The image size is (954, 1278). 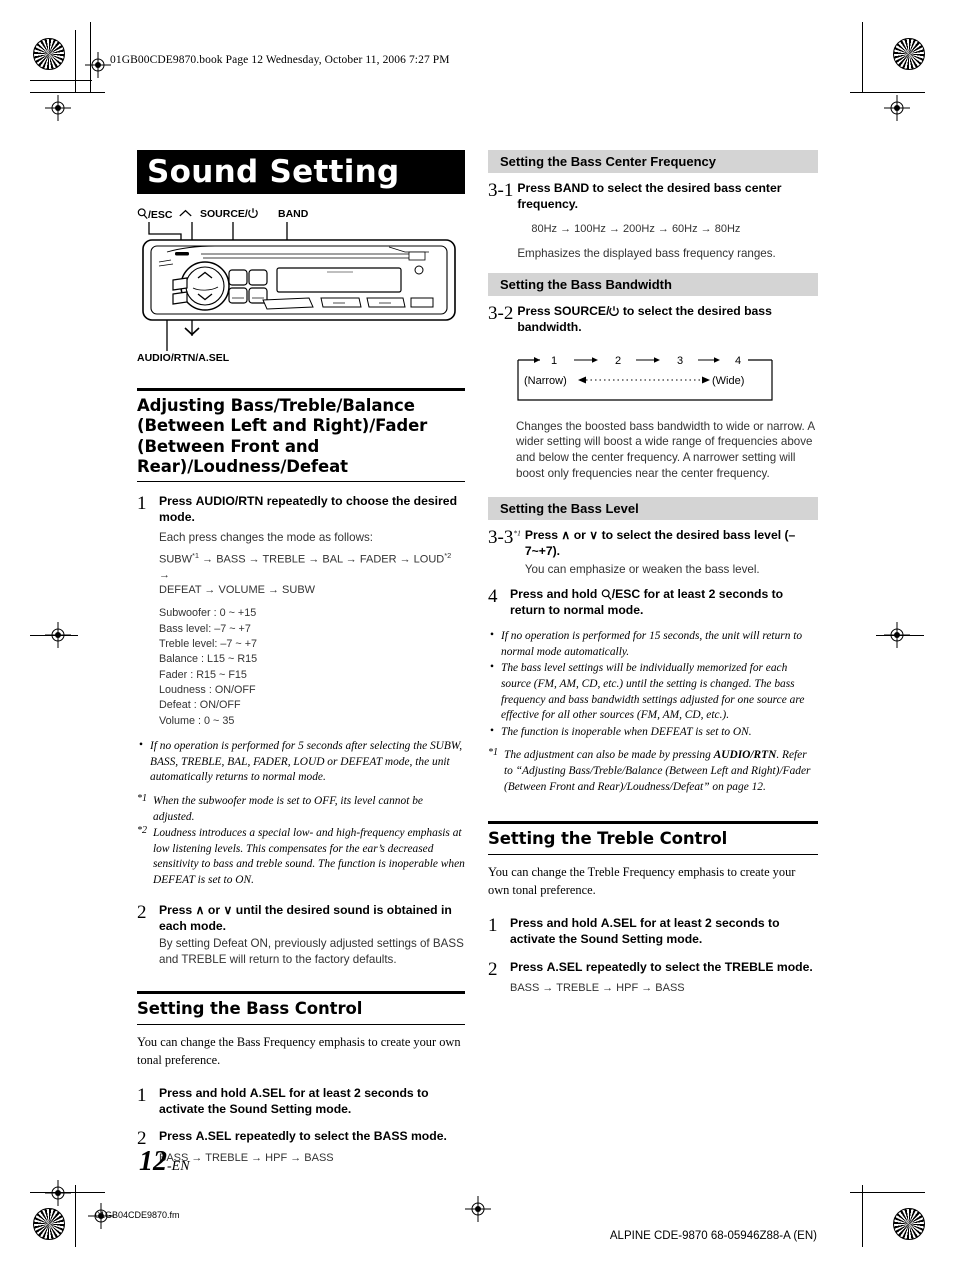 I want to click on svg-text: 1, so click(x=554, y=361).